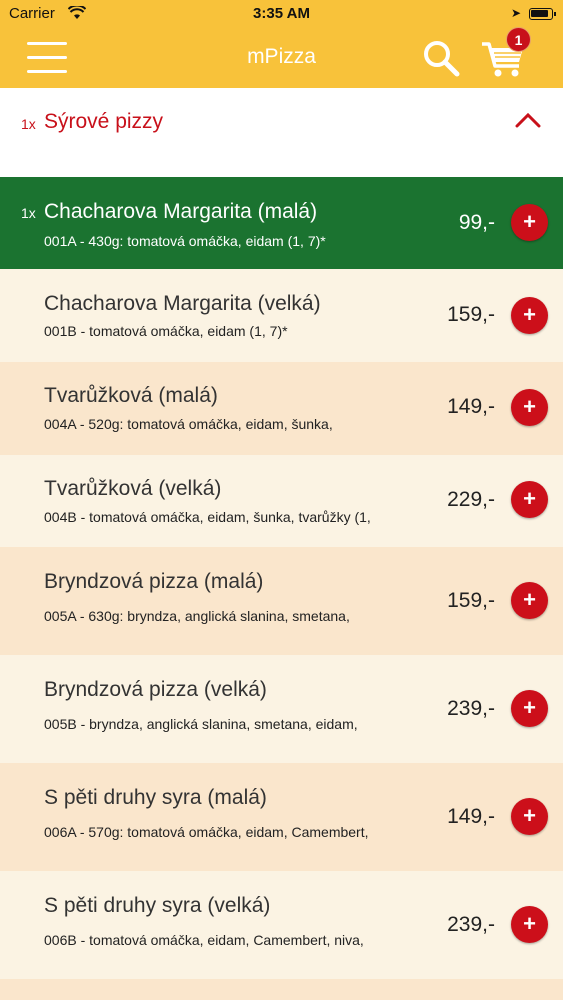 The height and width of the screenshot is (1000, 563). I want to click on item-price: 229,-, so click(471, 499).